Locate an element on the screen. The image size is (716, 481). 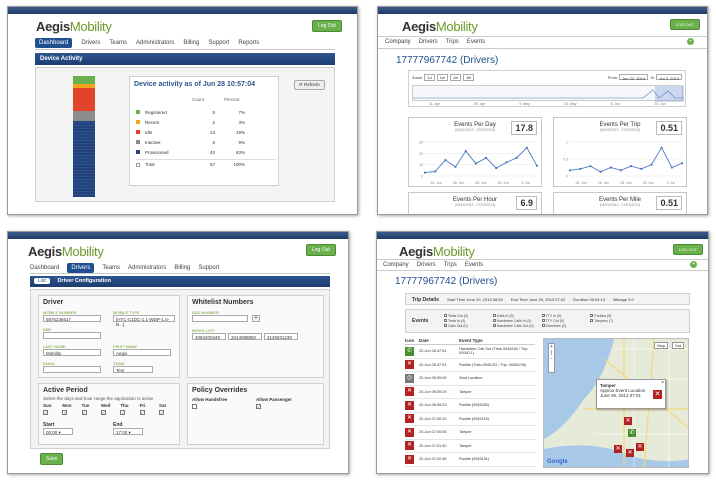
to-date-input: Jul 3, 2013 is located at coordinates (669, 77).